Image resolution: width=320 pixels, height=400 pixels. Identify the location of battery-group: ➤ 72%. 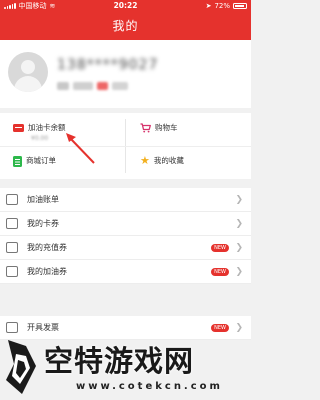
(226, 6).